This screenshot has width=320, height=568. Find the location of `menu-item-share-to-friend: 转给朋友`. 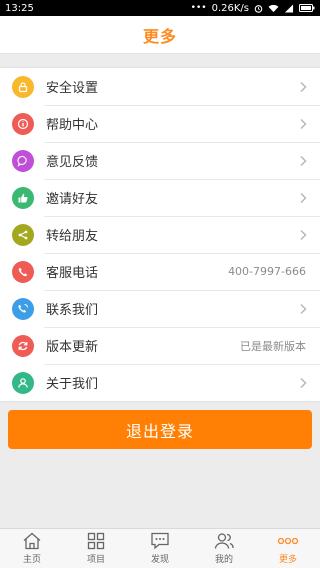

menu-item-share-to-friend: 转给朋友 is located at coordinates (160, 234).